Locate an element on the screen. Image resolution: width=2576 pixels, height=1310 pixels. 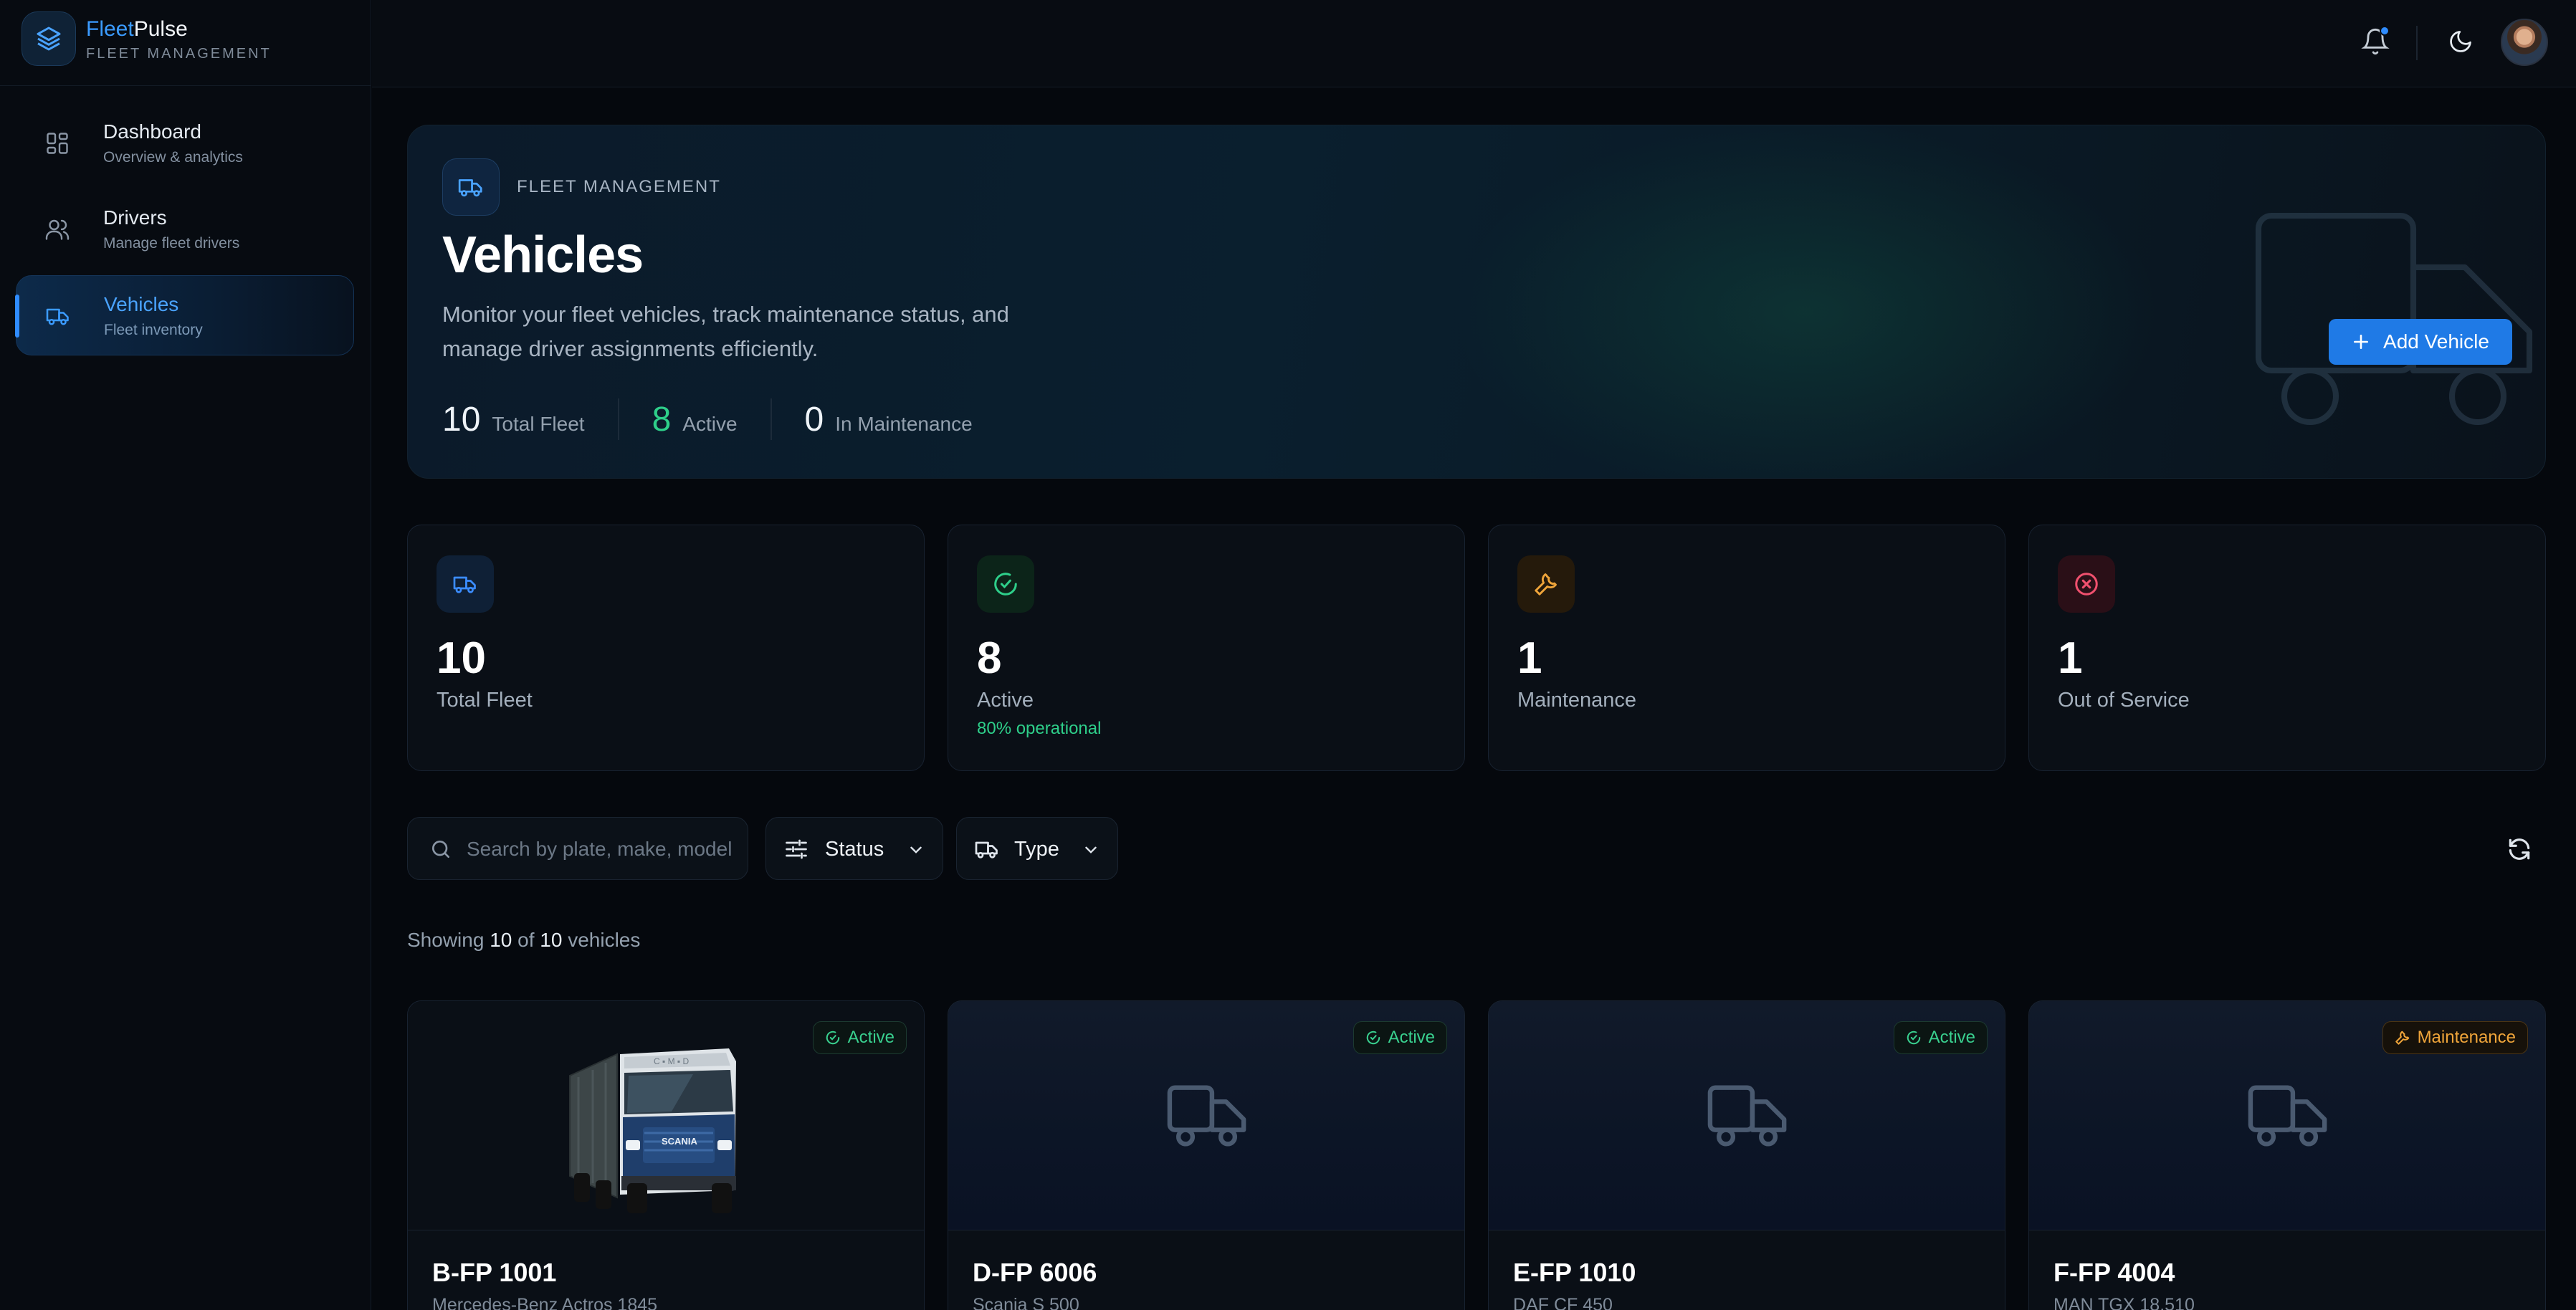
search-box is located at coordinates (577, 848).